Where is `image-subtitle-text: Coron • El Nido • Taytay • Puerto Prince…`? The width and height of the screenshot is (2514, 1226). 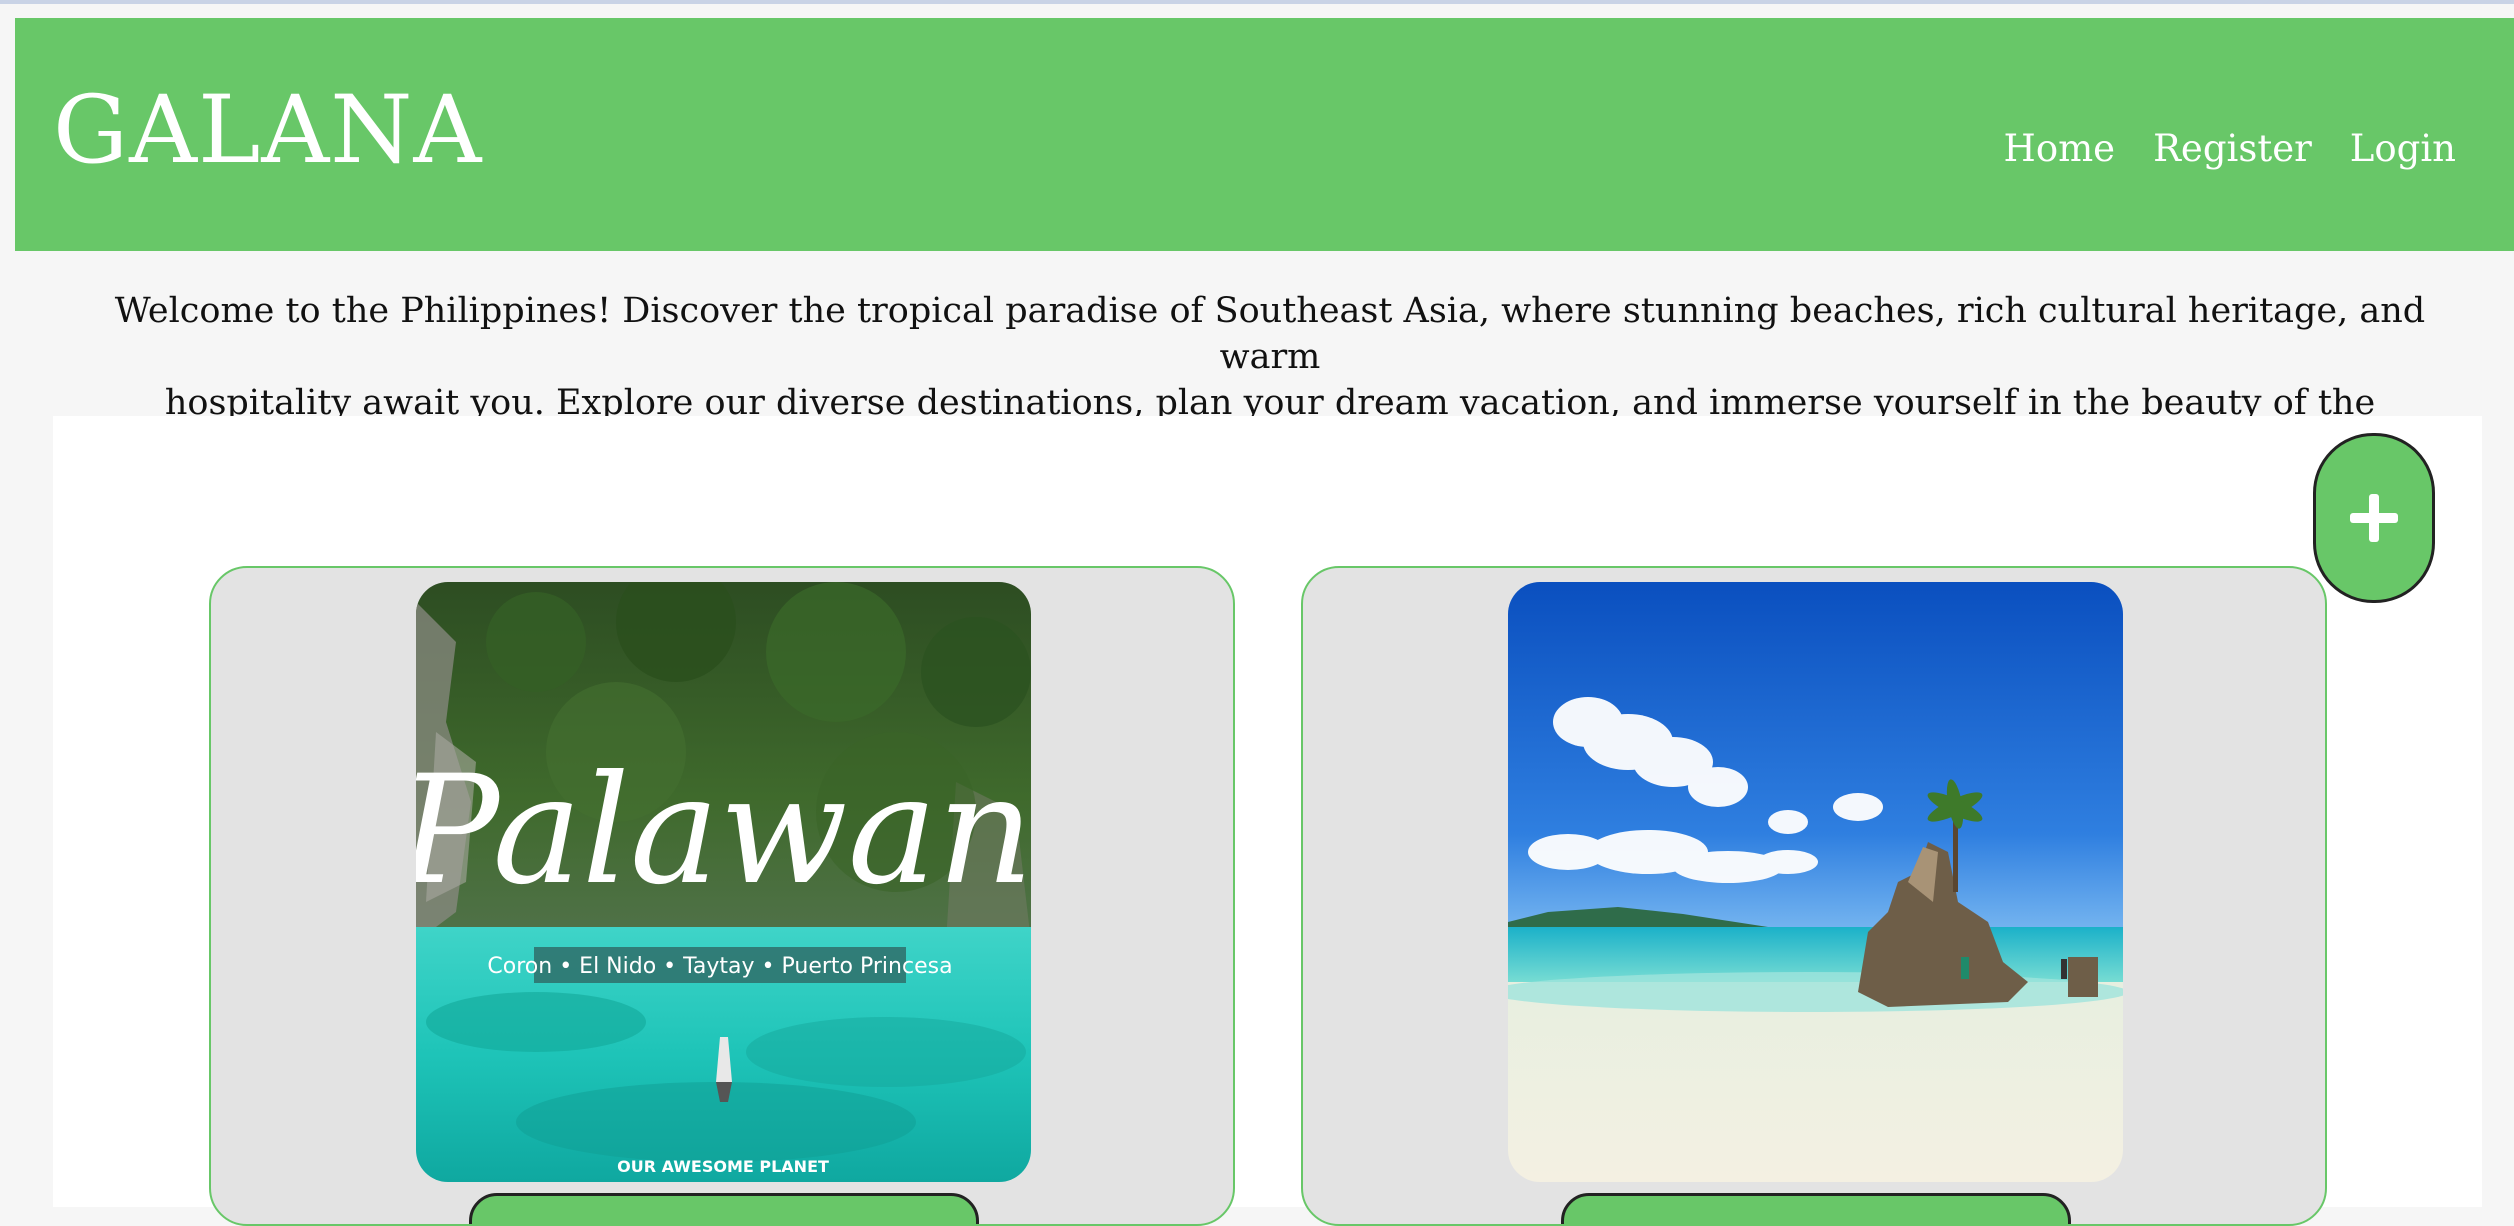
image-subtitle-text: Coron • El Nido • Taytay • Puerto Prince… is located at coordinates (719, 966).